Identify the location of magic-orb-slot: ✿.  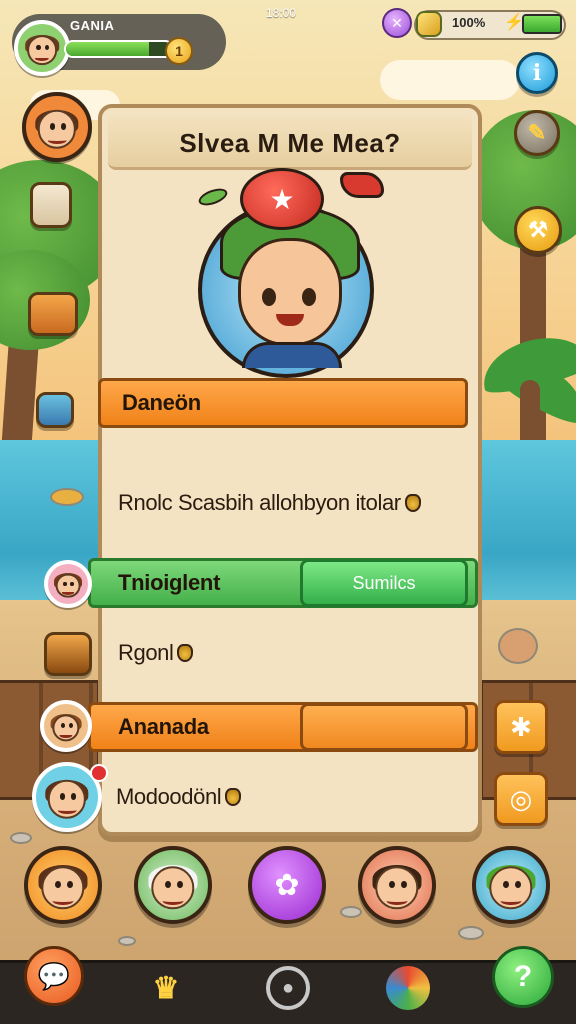
(287, 885).